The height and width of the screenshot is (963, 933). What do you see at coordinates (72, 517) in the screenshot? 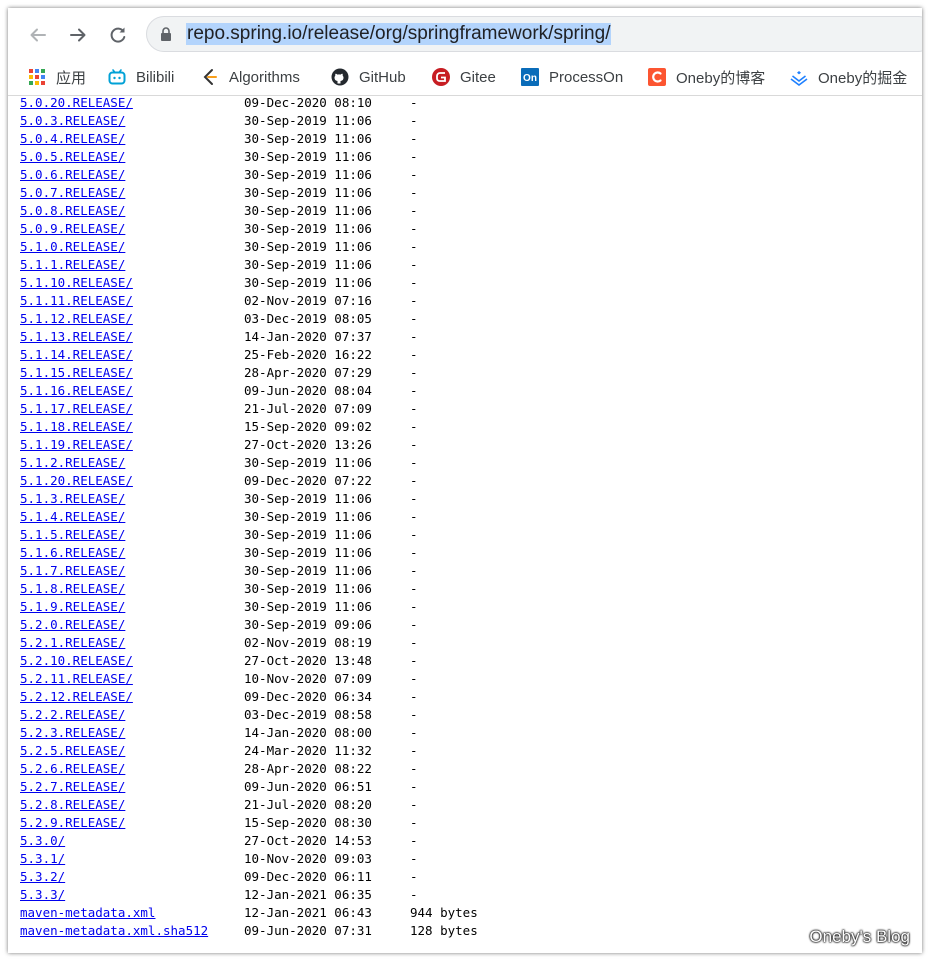
I see `listing-link: 5.1.4.RELEASE/` at bounding box center [72, 517].